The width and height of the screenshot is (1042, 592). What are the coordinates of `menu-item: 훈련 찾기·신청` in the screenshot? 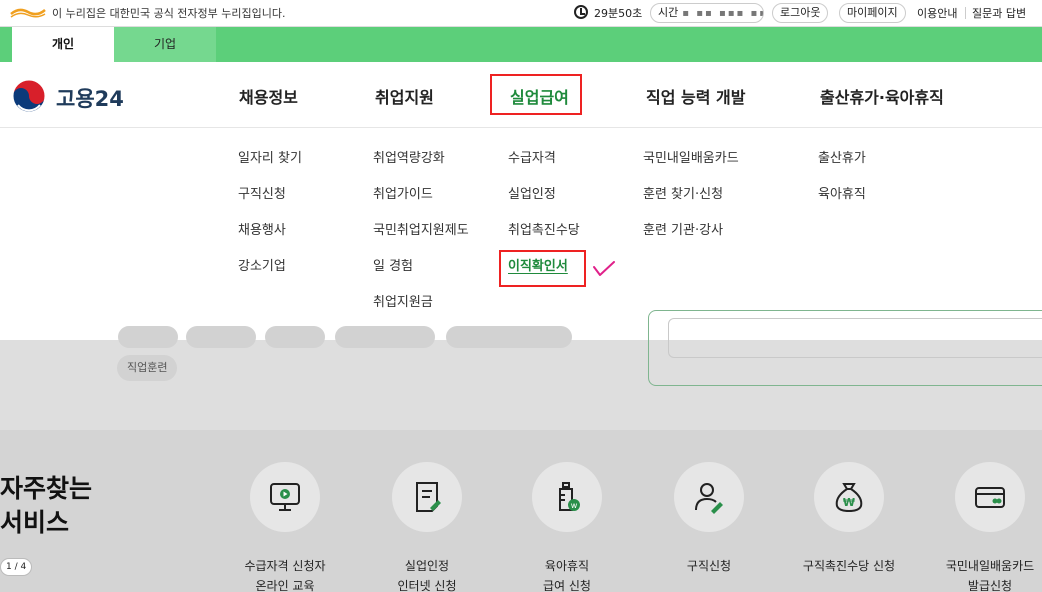 It's located at (691, 205).